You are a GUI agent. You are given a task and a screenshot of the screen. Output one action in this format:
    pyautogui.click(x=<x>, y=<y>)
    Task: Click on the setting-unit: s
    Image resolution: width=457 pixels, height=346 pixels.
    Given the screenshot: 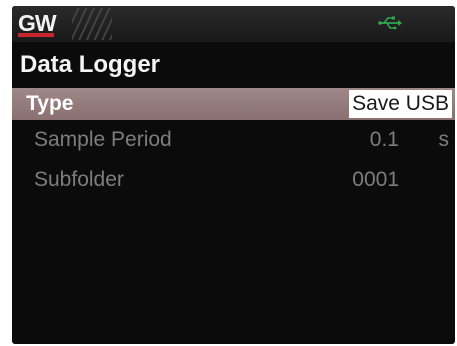 What is the action you would take?
    pyautogui.click(x=444, y=139)
    